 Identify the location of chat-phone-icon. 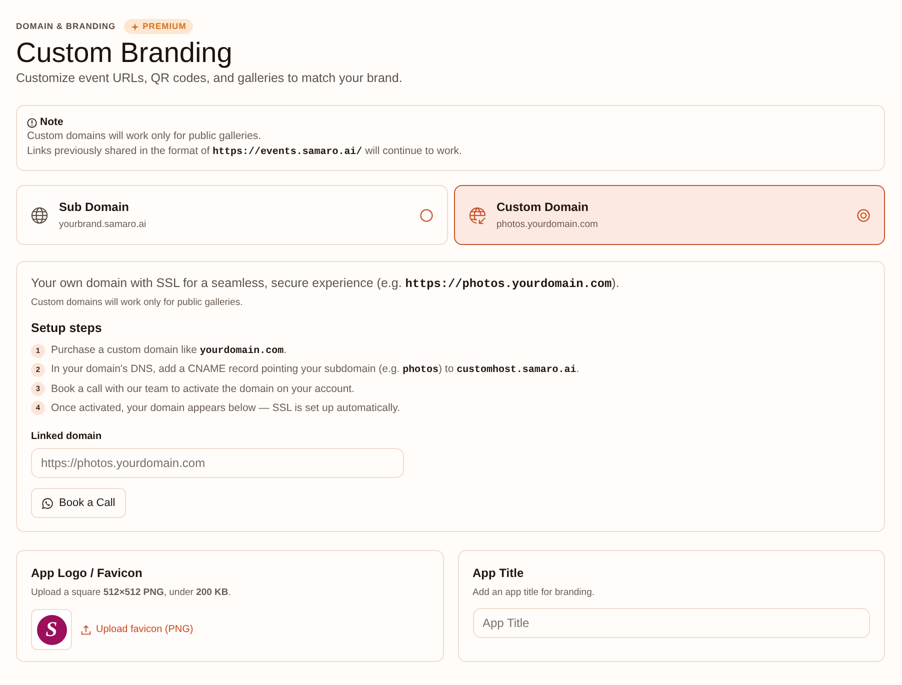
(47, 503).